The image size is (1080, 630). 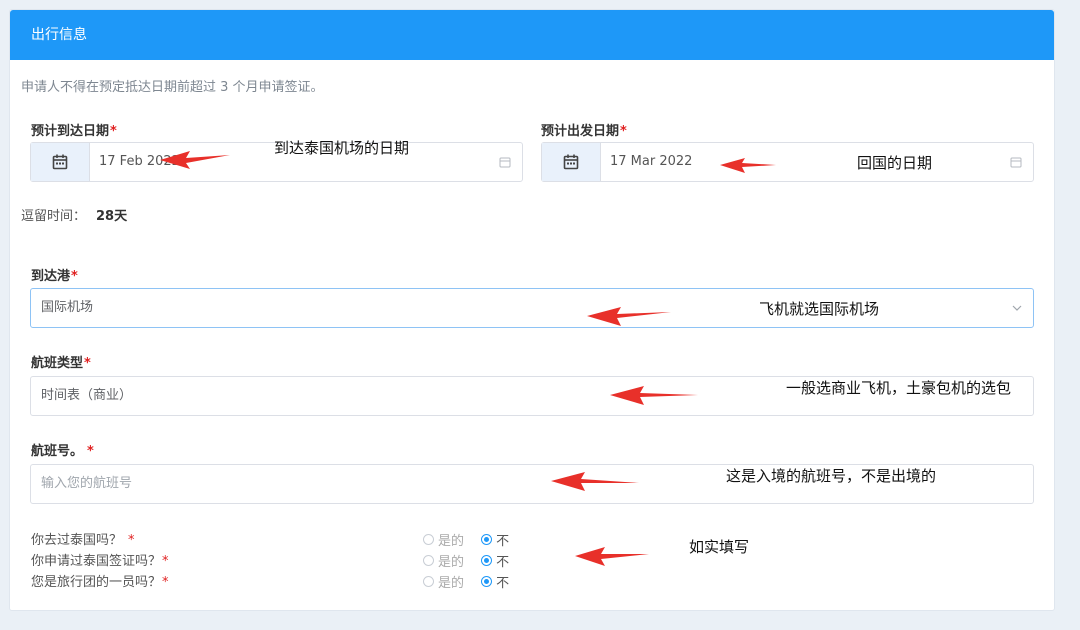 What do you see at coordinates (67, 307) in the screenshot?
I see `arrival-port-value: 国际机场` at bounding box center [67, 307].